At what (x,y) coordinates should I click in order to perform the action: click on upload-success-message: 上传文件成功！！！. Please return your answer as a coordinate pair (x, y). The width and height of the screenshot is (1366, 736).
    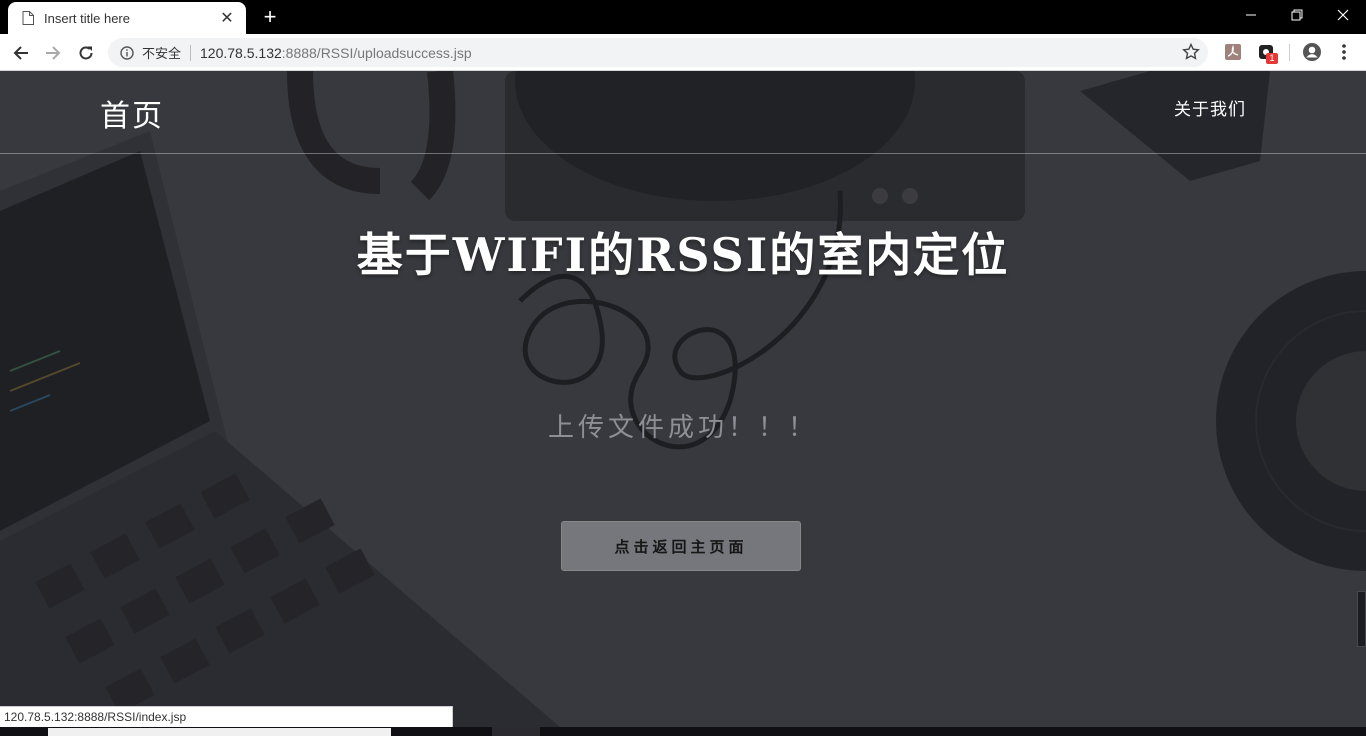
    Looking at the image, I should click on (682, 428).